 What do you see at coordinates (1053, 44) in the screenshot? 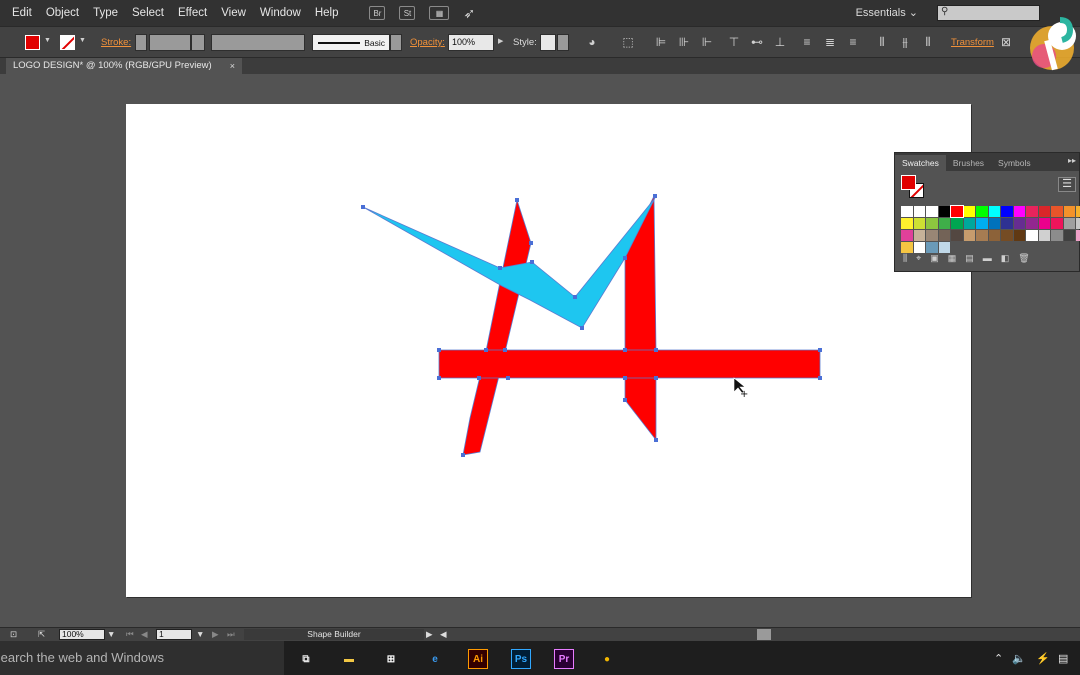
I see `channel-logo` at bounding box center [1053, 44].